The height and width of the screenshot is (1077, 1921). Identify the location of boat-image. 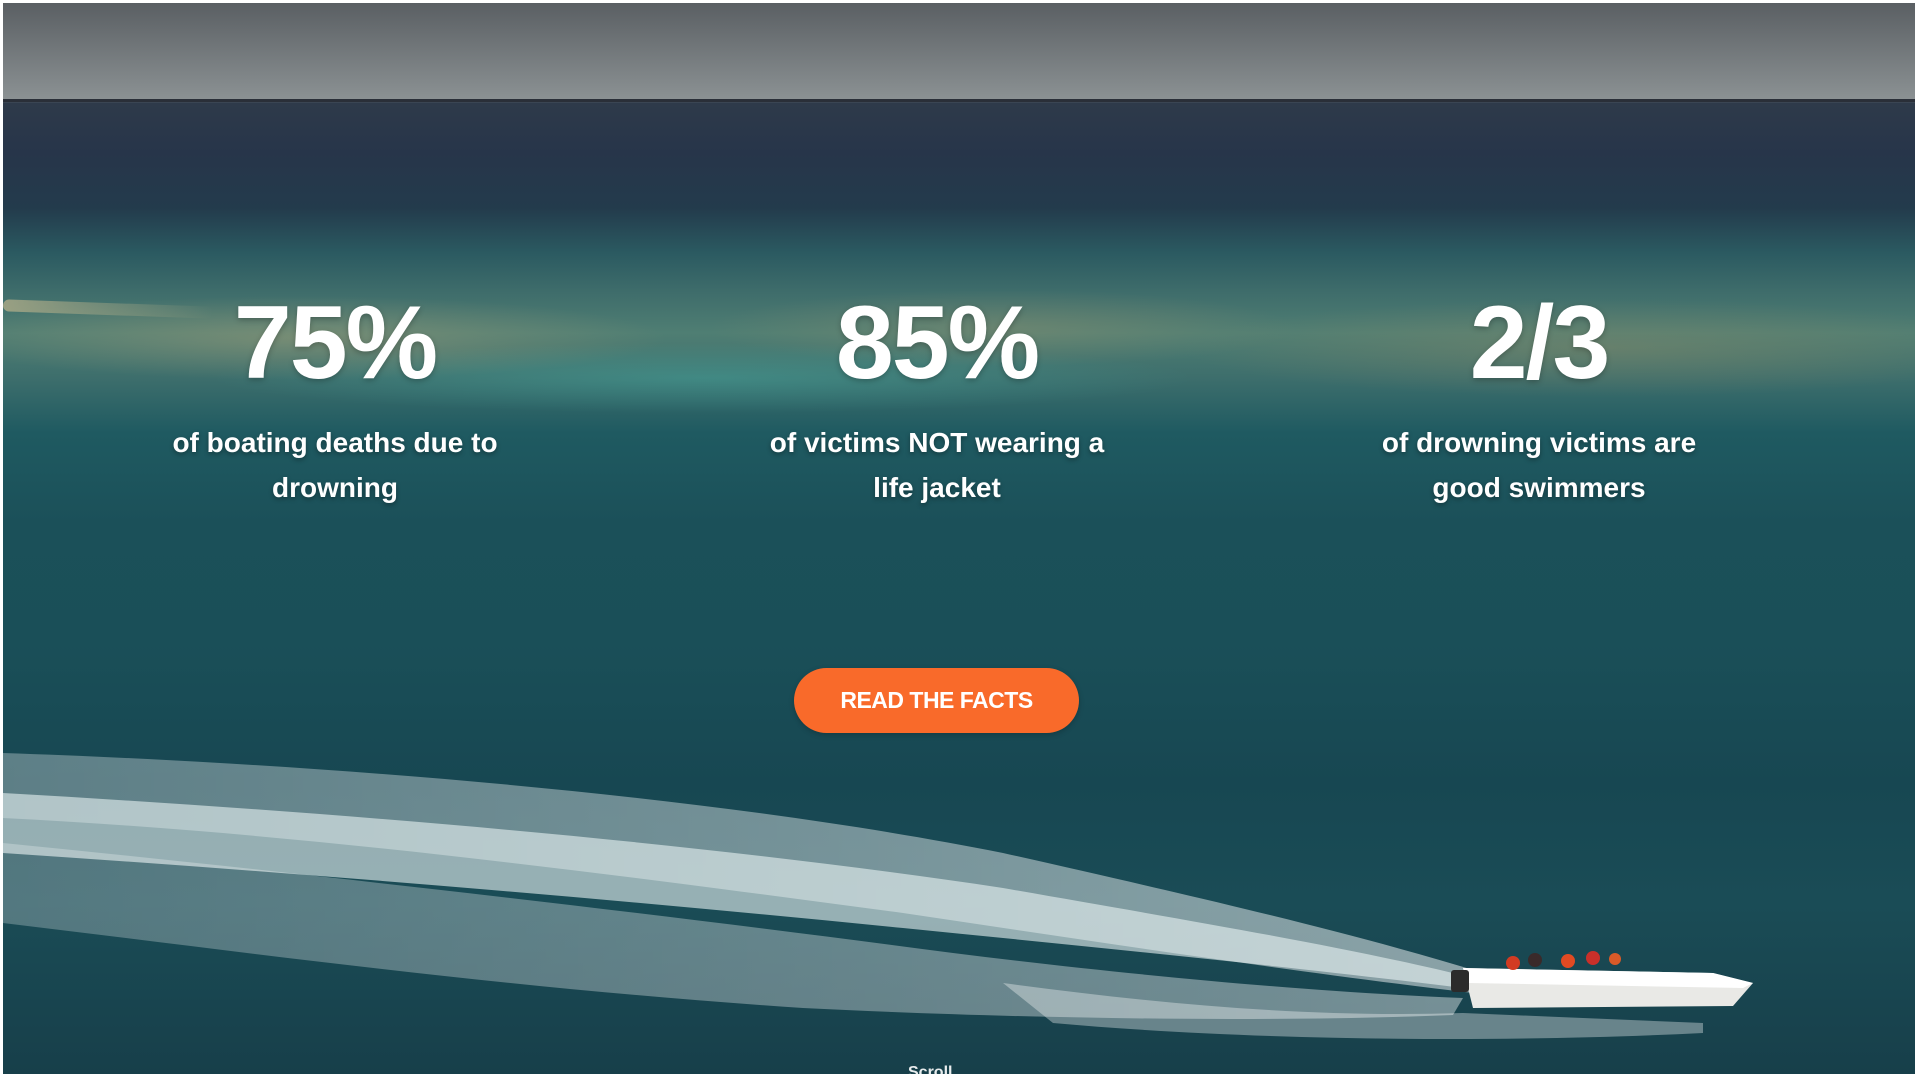
(1602, 979).